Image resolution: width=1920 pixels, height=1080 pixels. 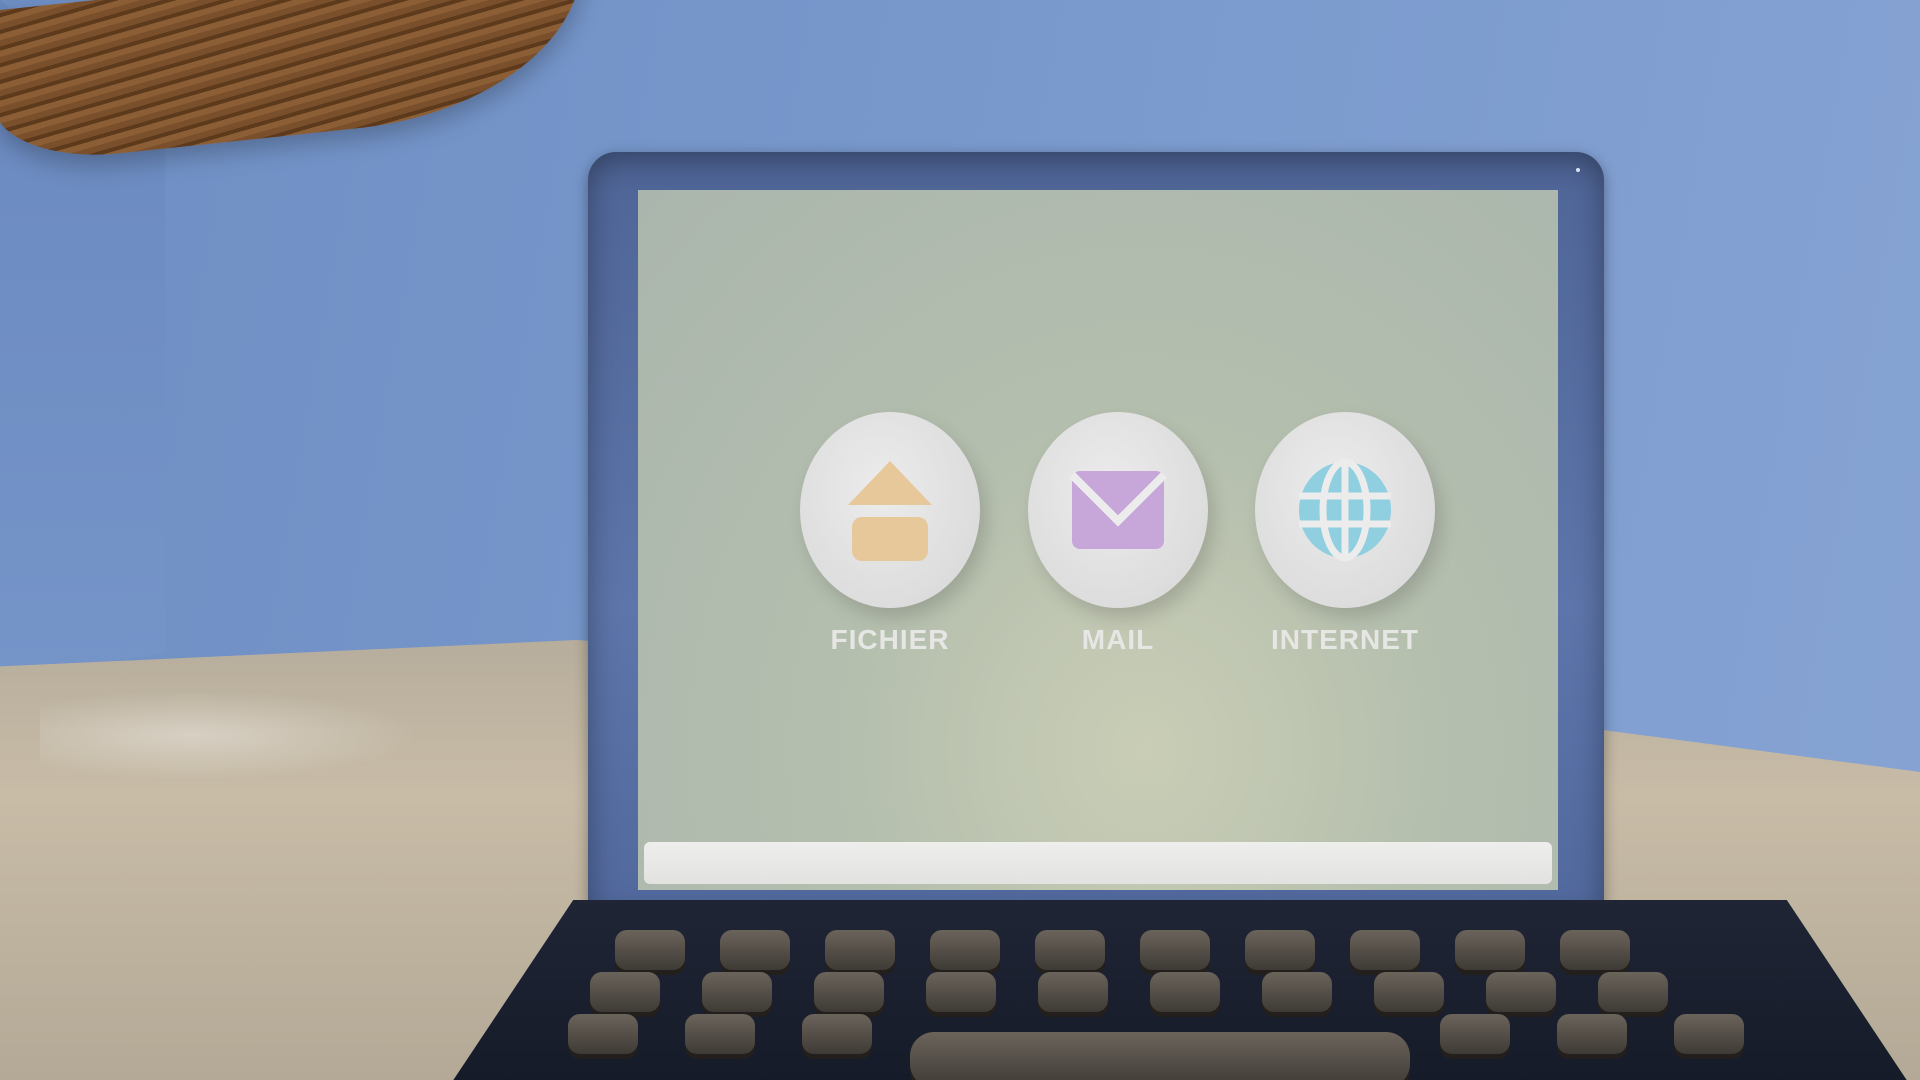 I want to click on taskbar, so click(x=1098, y=863).